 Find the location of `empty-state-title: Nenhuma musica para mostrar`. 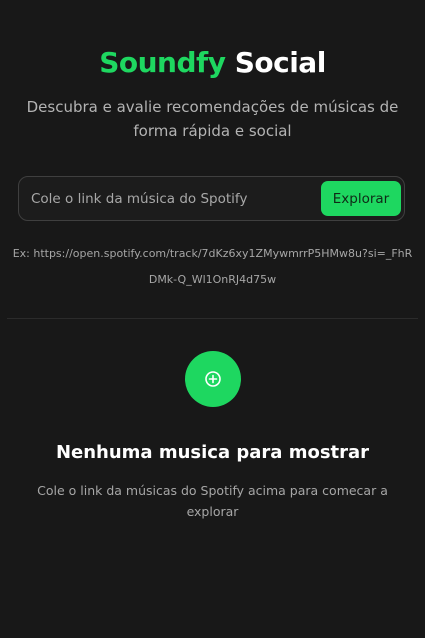

empty-state-title: Nenhuma musica para mostrar is located at coordinates (212, 452).